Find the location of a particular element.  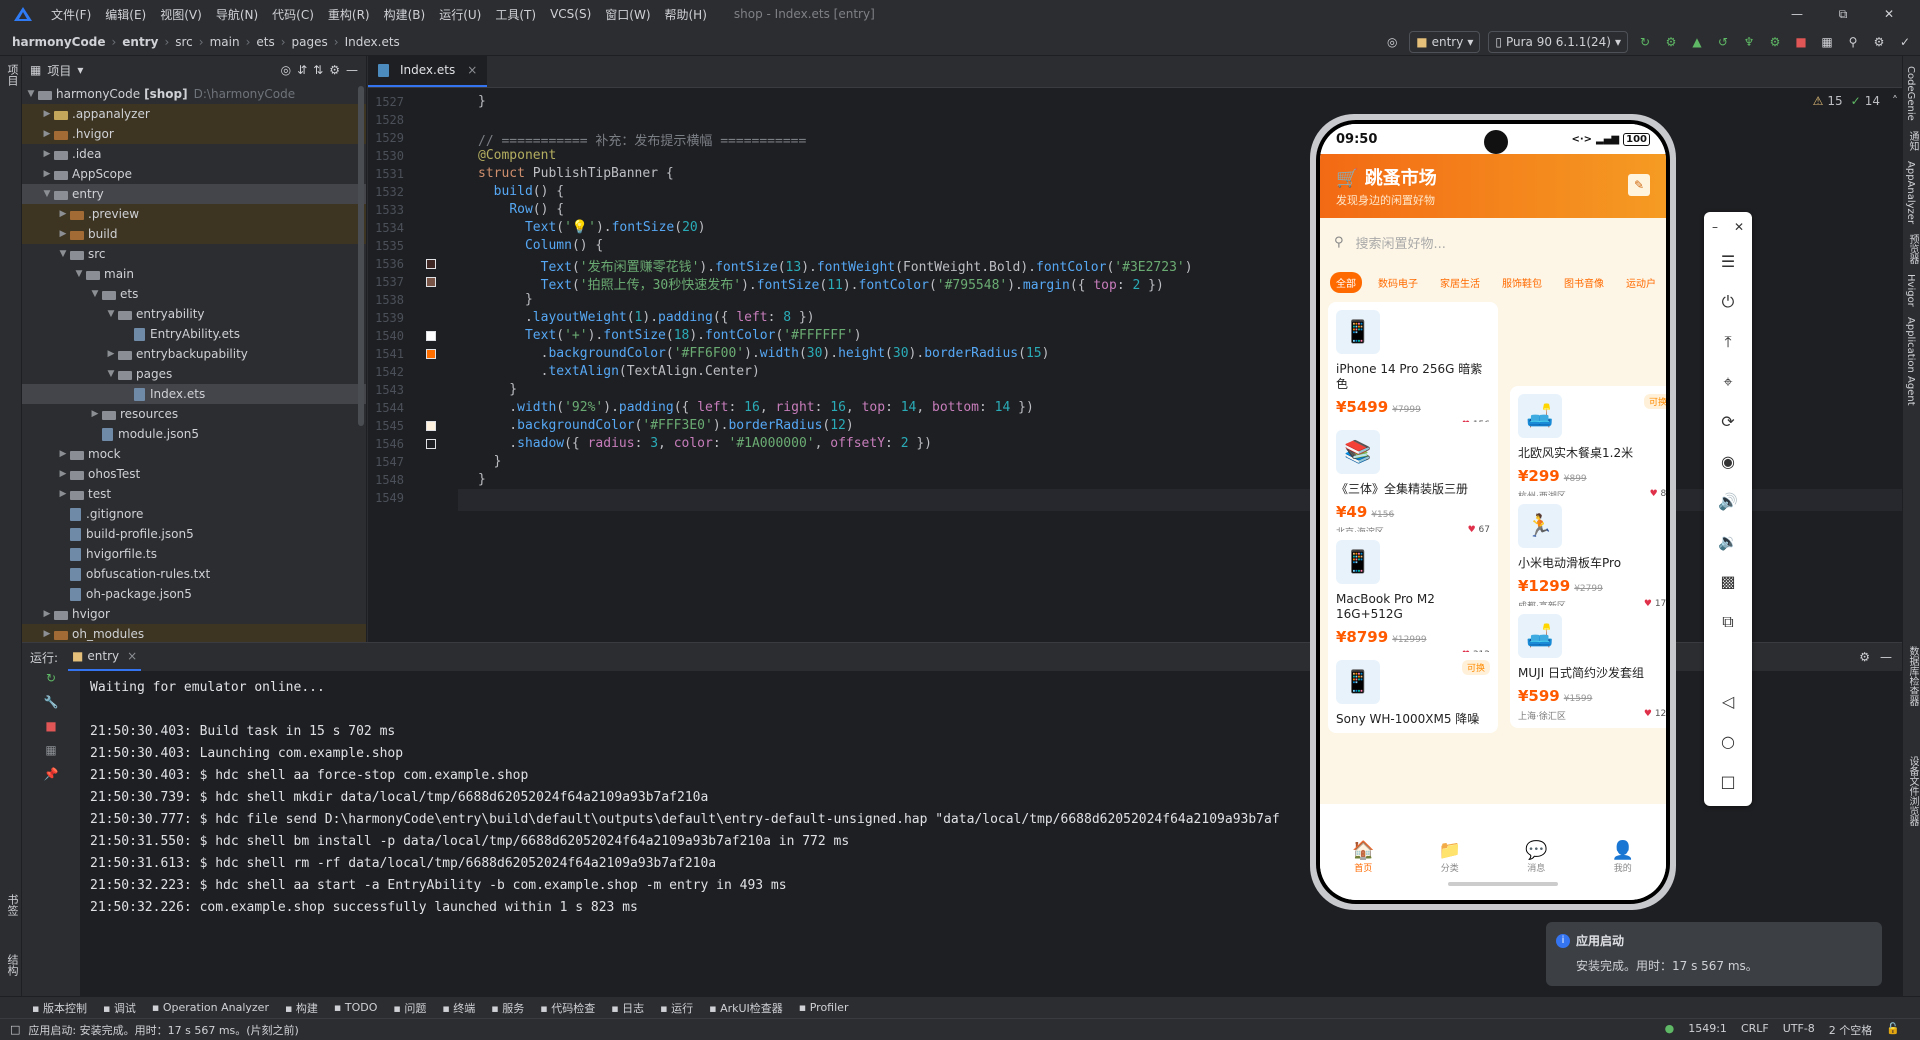

menu-edit: 编辑(E) is located at coordinates (125, 14).